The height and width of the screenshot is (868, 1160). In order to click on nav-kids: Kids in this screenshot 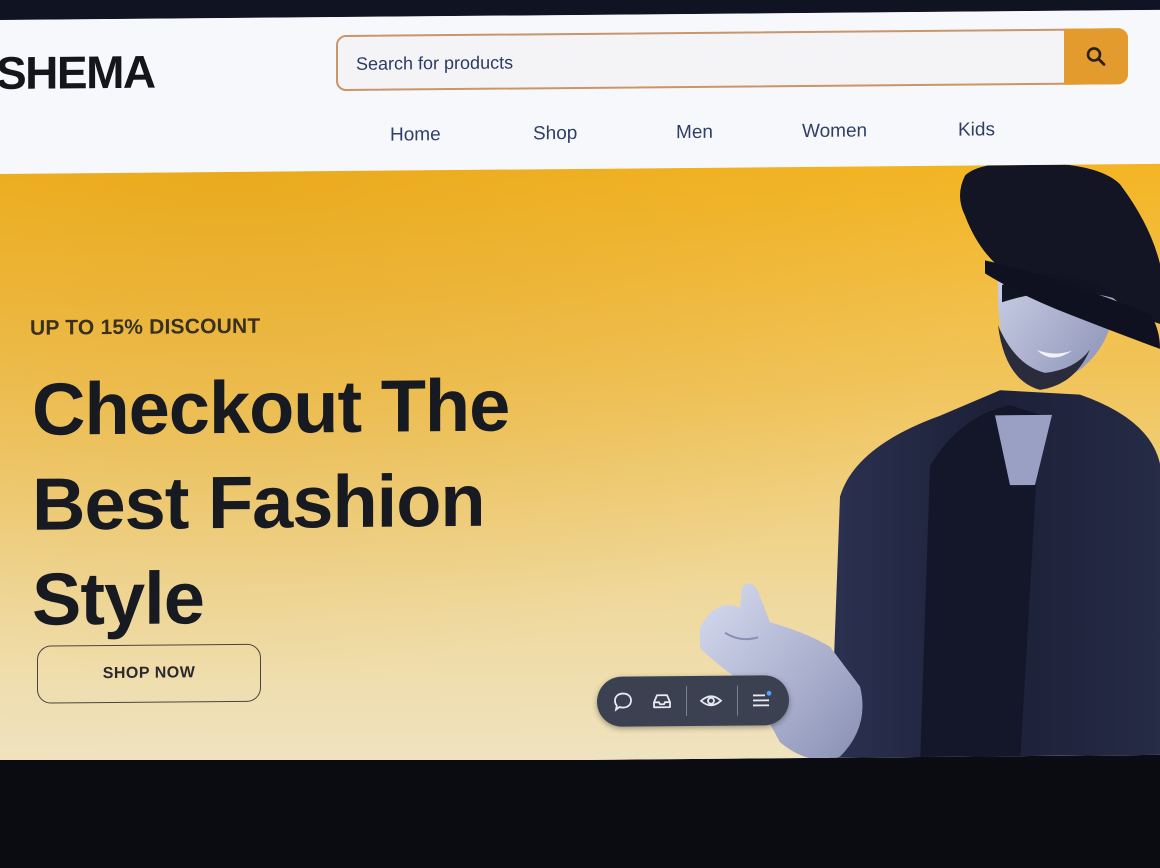, I will do `click(976, 130)`.